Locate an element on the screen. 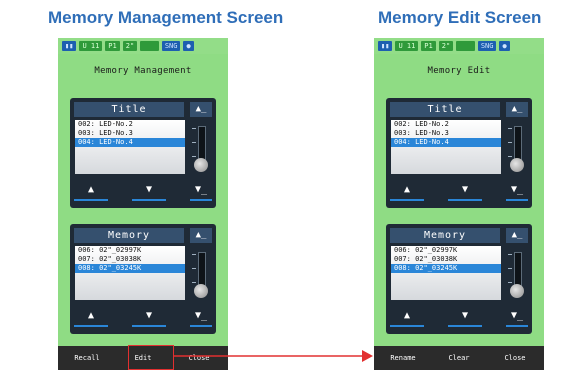  arrow-head-icon is located at coordinates (367, 356).